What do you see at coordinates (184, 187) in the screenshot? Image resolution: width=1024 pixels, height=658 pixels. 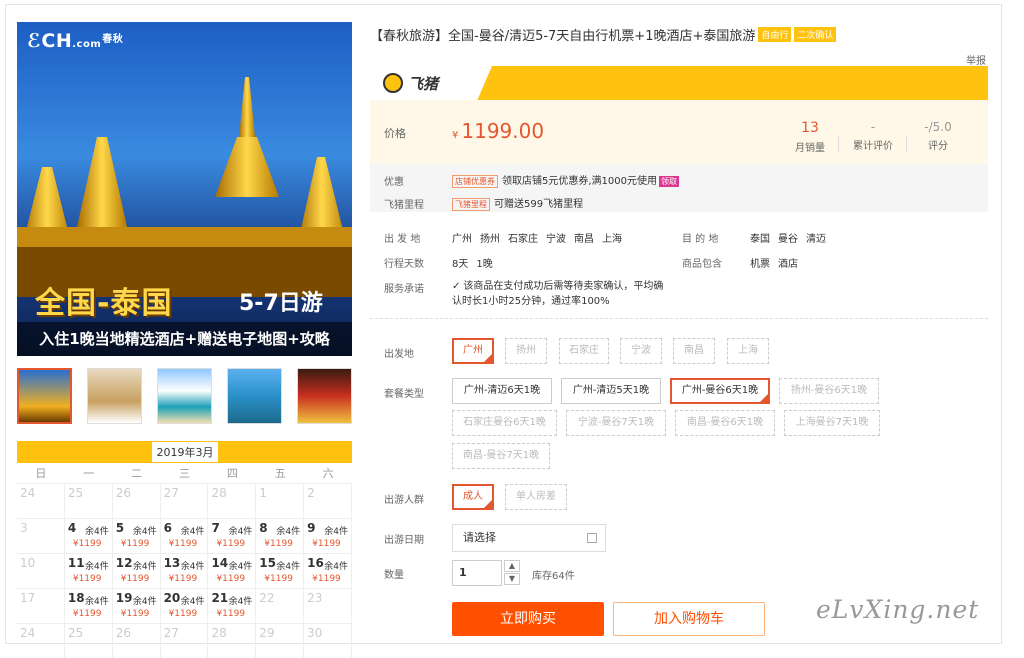 I see `pagoda-illustration` at bounding box center [184, 187].